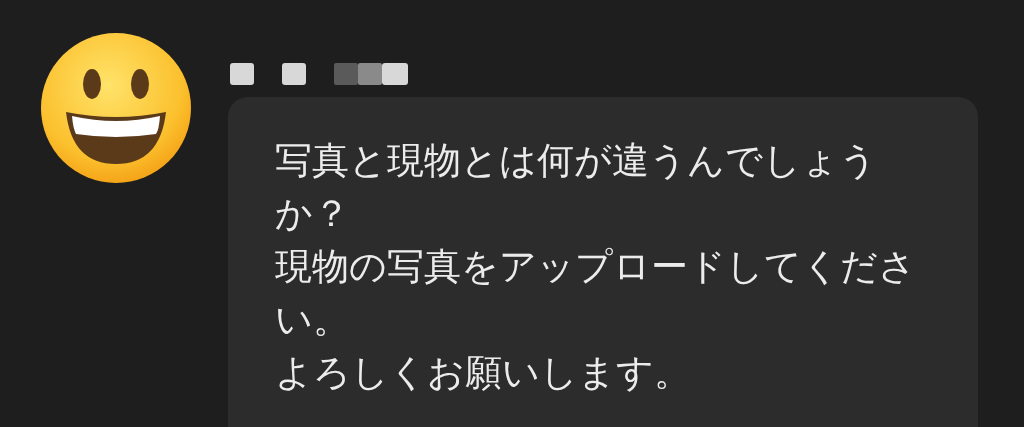  I want to click on message-text: 現物の写真をアップロードしてください。, so click(596, 293).